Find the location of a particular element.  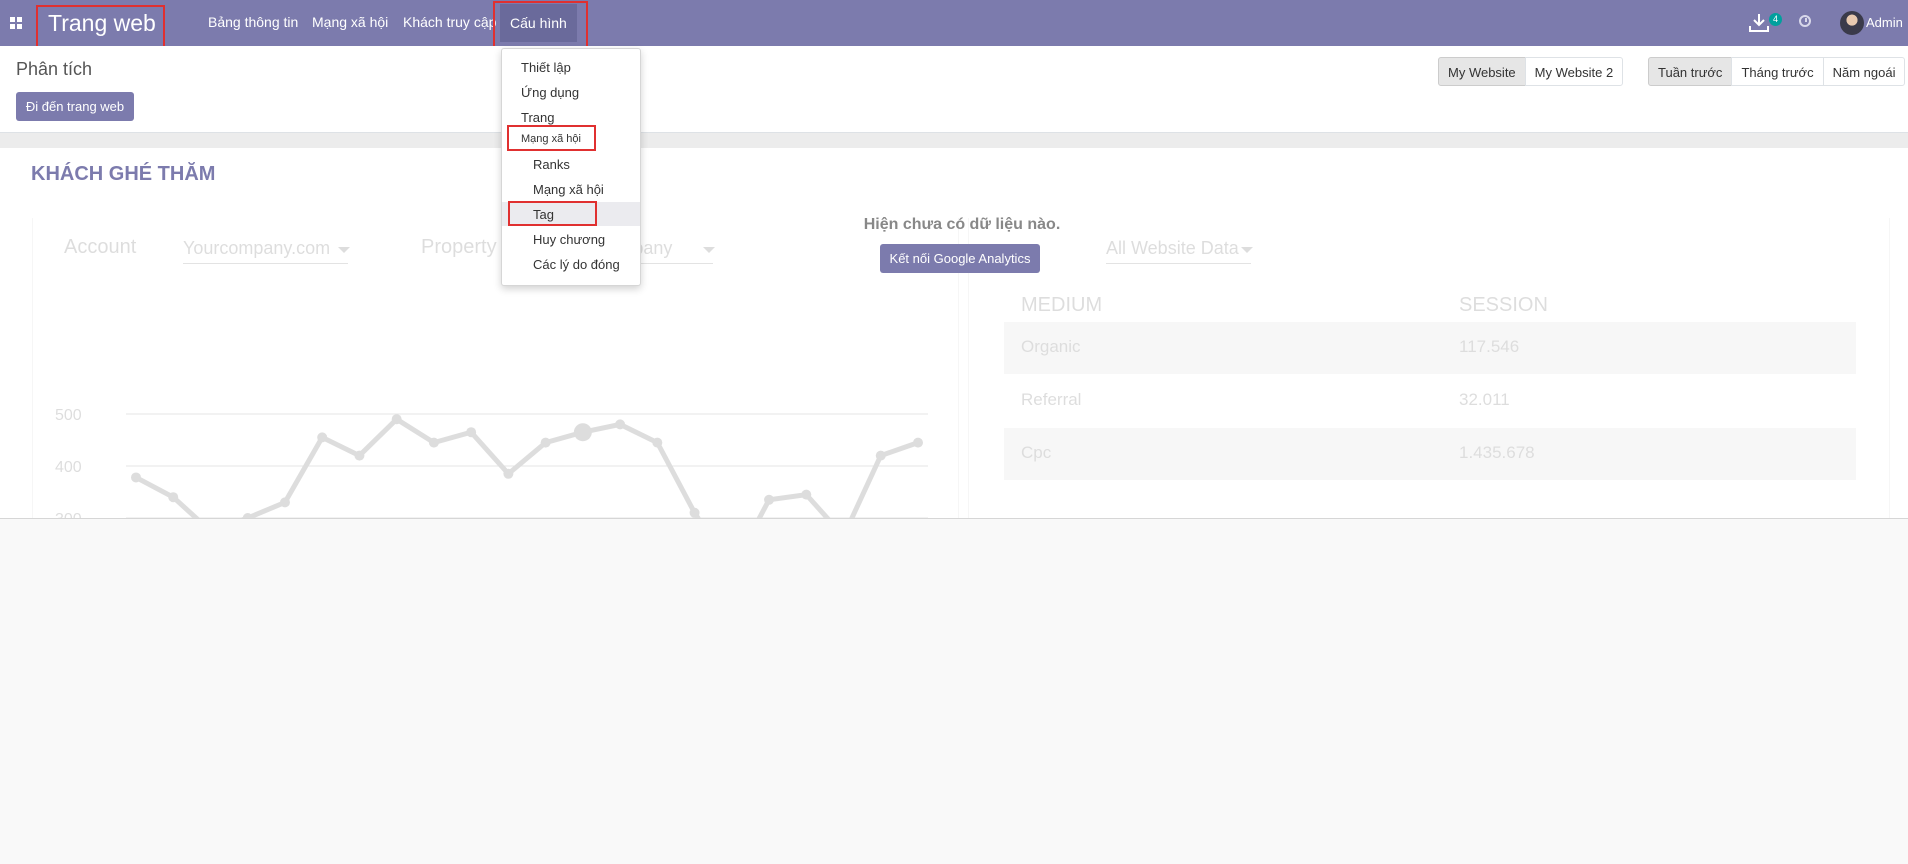

menu-item-label: Tag is located at coordinates (543, 214).